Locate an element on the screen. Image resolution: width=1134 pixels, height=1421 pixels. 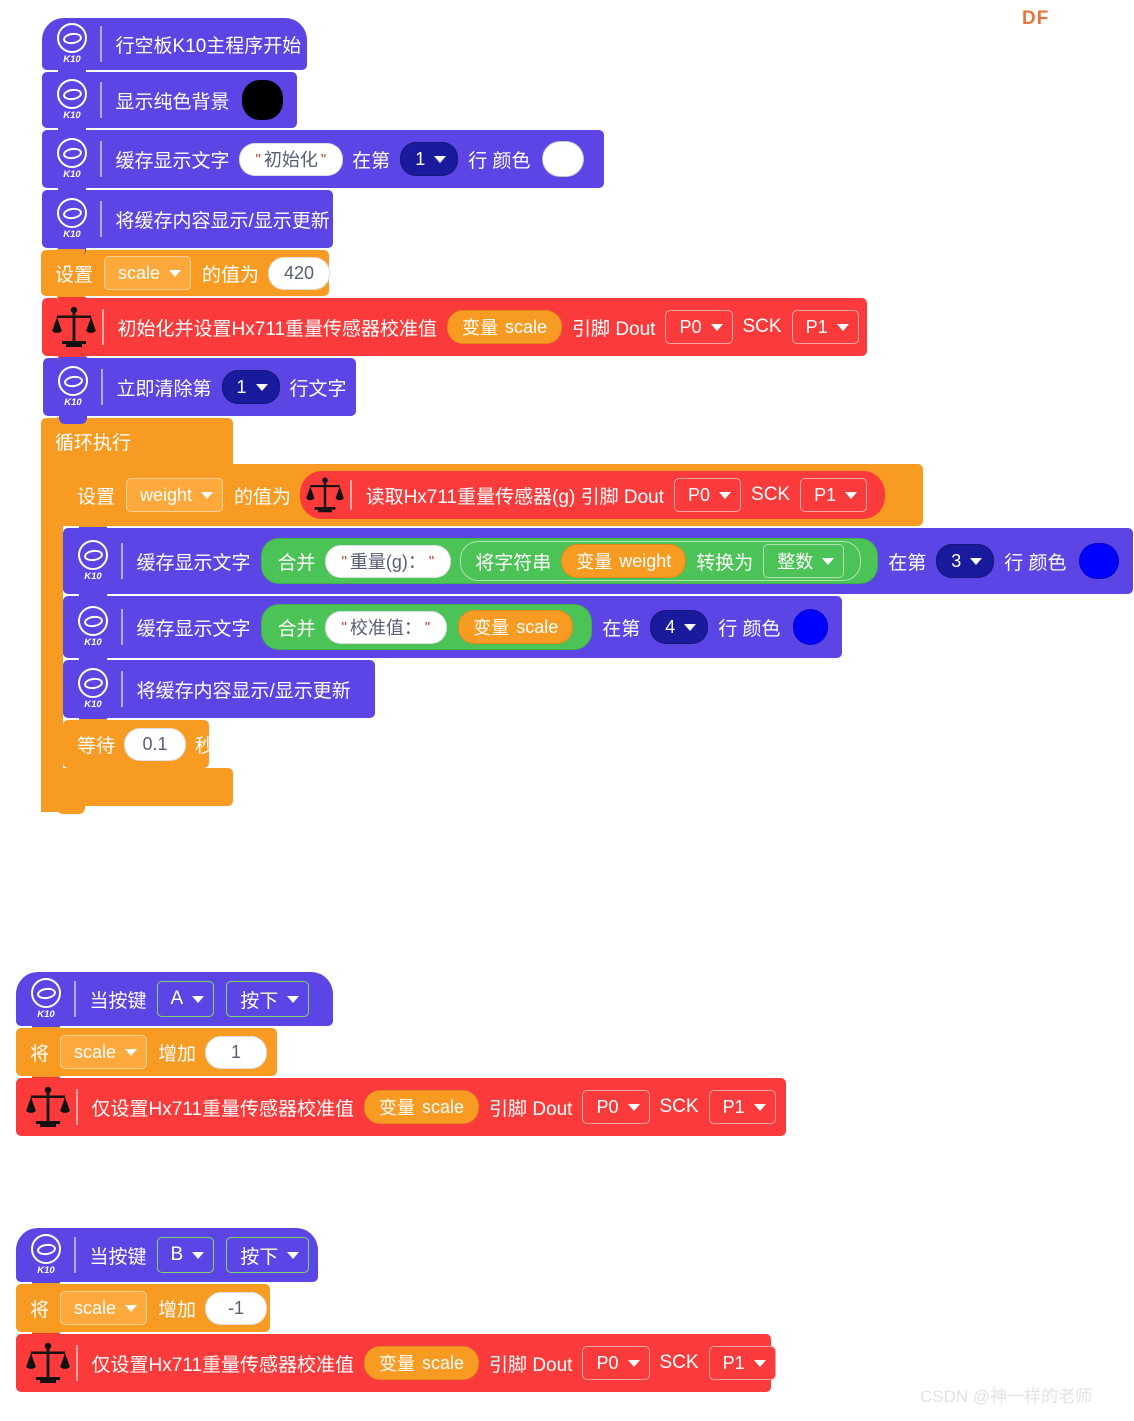
text-input-calibration-prefix: " 校准值： " is located at coordinates (386, 627).